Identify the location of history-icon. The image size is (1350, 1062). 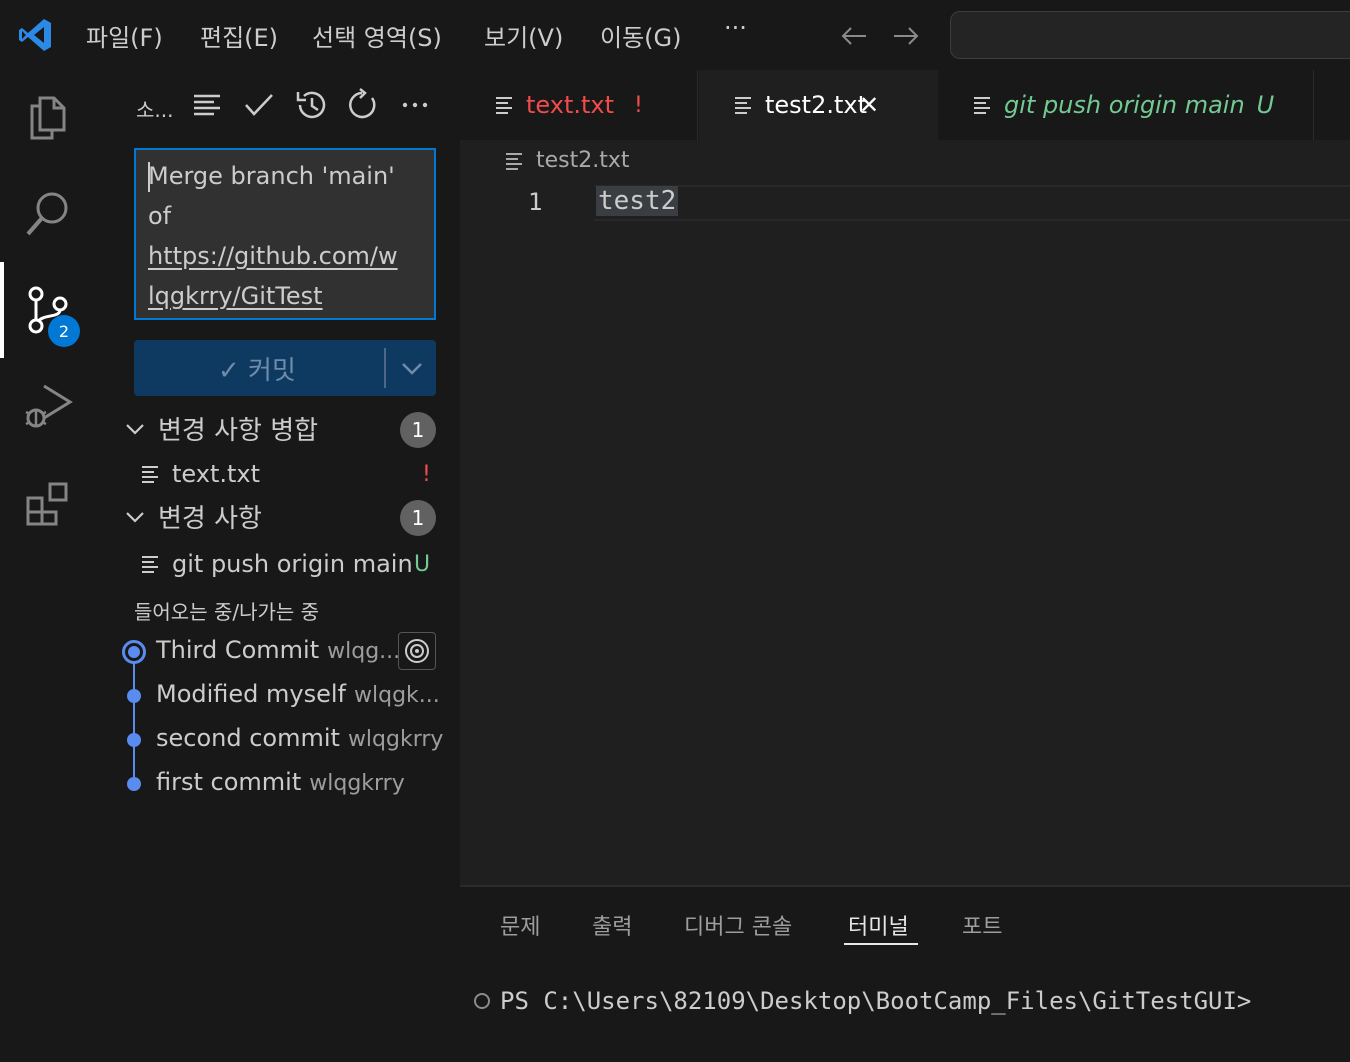
(311, 105).